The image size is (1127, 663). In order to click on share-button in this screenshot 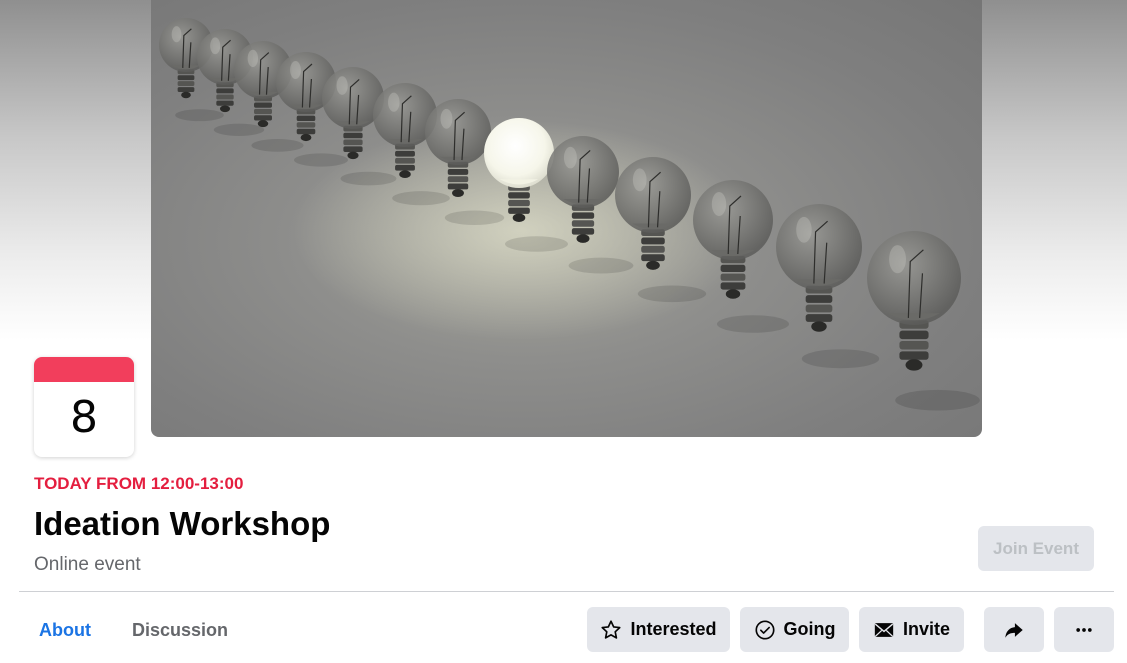, I will do `click(1014, 629)`.